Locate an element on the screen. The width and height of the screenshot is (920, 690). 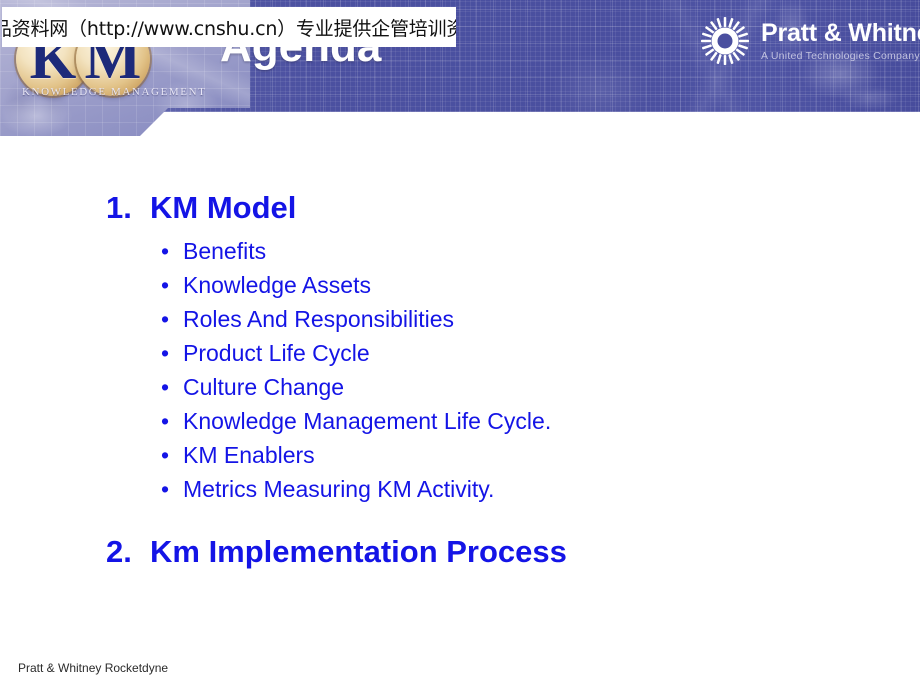
bullet-item-roles-and-responsibilities: • Roles And Responsibilities is located at coordinates (460, 319).